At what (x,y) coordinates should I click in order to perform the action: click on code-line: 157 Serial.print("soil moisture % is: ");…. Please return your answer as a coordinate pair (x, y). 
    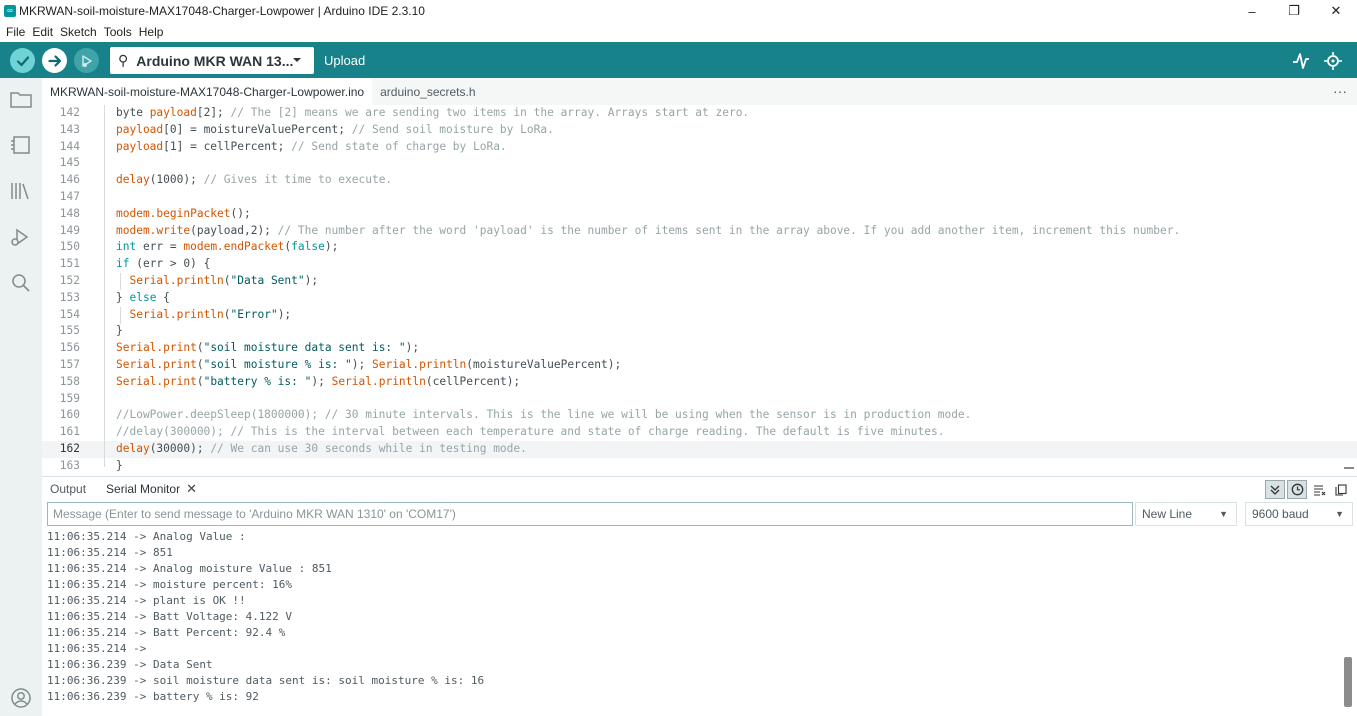
    Looking at the image, I should click on (699, 365).